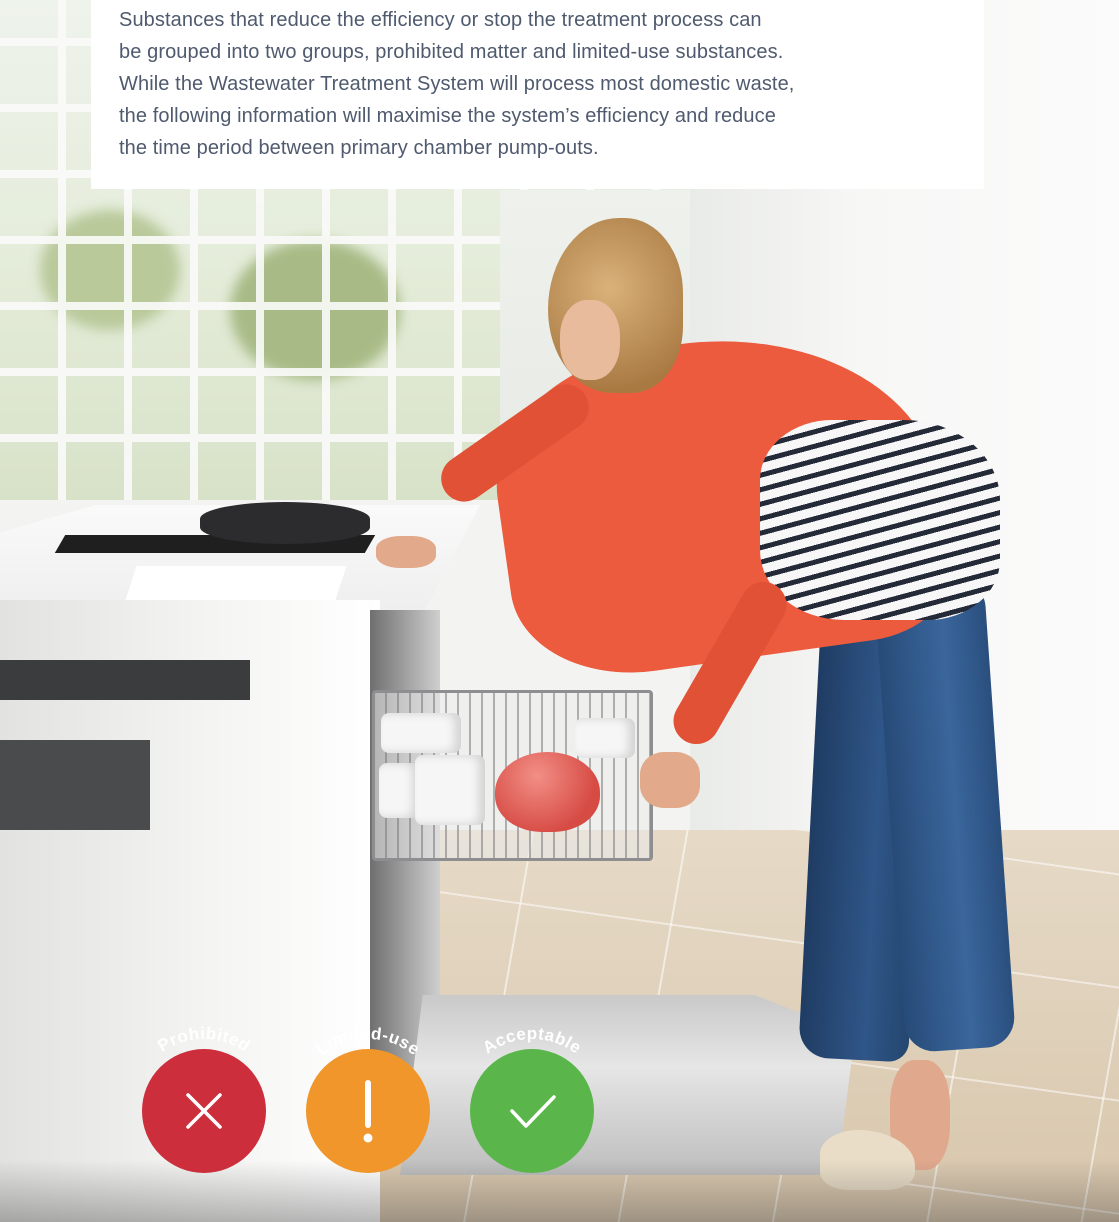  Describe the element at coordinates (590, 340) in the screenshot. I see `woman-face` at that location.